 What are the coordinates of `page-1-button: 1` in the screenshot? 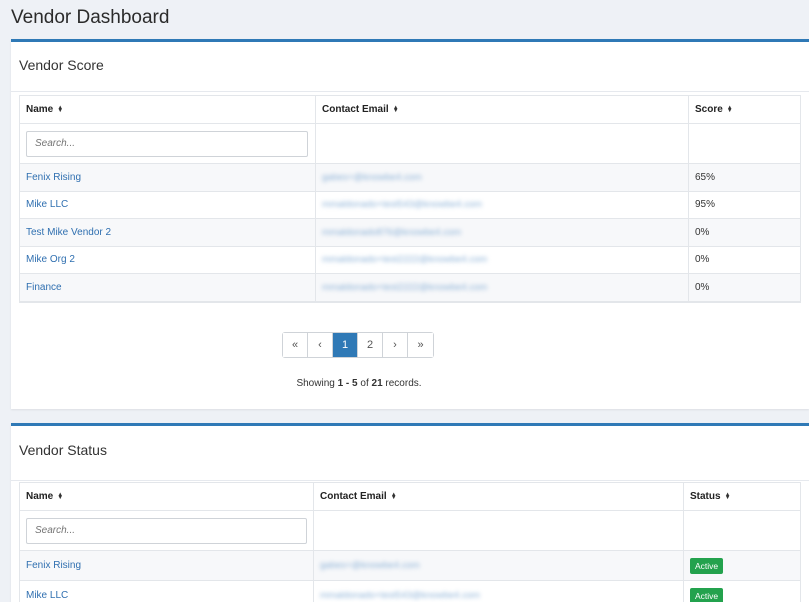 It's located at (345, 345).